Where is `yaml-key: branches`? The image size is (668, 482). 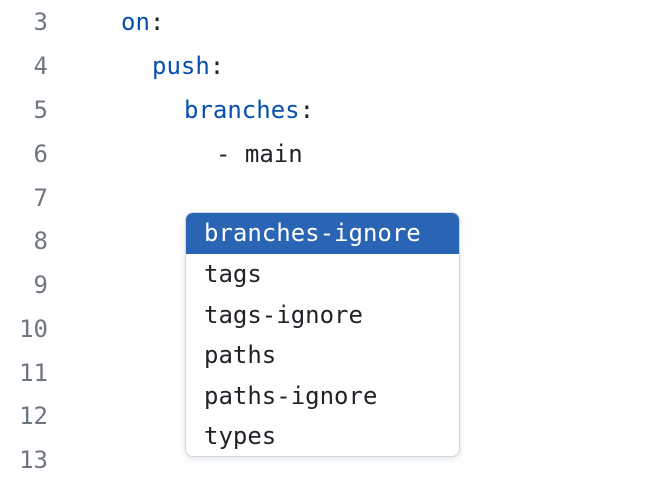
yaml-key: branches is located at coordinates (242, 110).